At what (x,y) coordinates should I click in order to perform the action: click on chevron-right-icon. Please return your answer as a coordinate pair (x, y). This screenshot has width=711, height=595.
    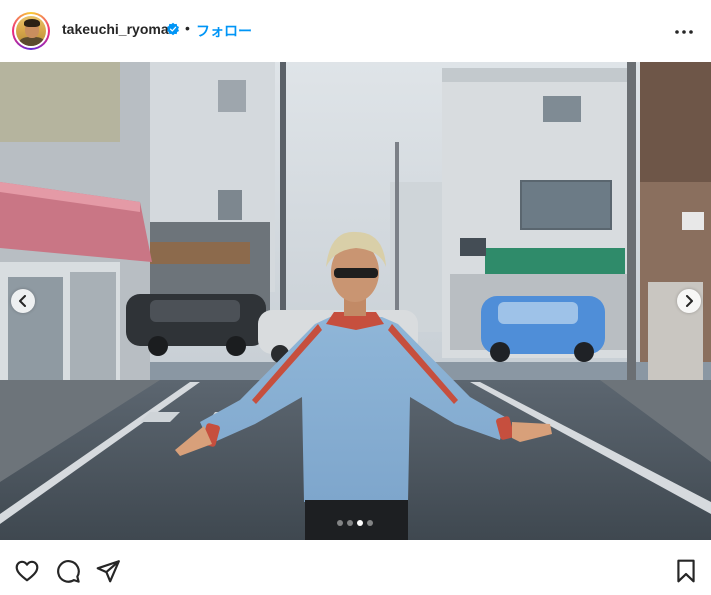
    Looking at the image, I should click on (689, 301).